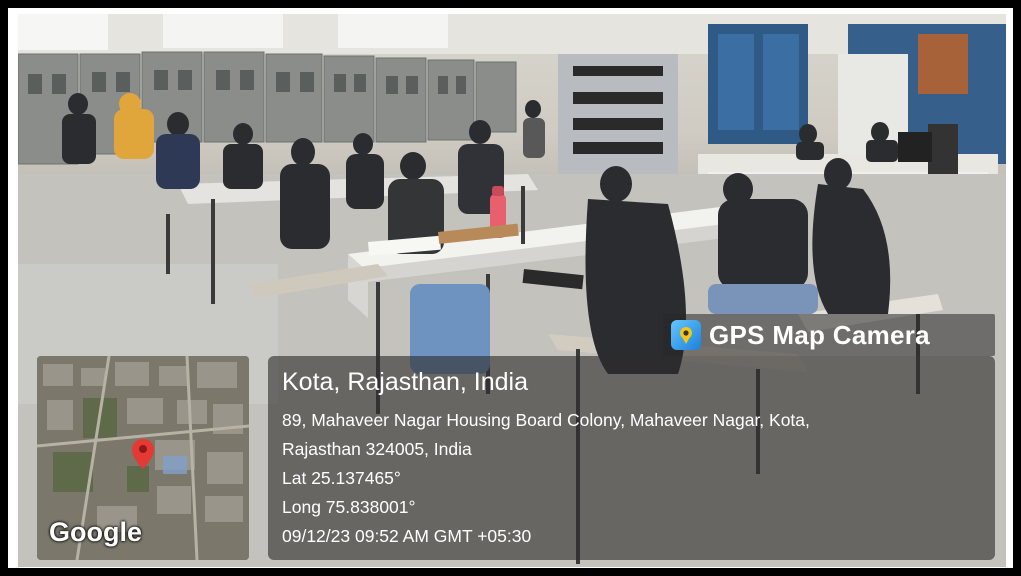 This screenshot has height=576, width=1021. Describe the element at coordinates (377, 449) in the screenshot. I see `address-line-2: Rajasthan 324005, India` at that location.